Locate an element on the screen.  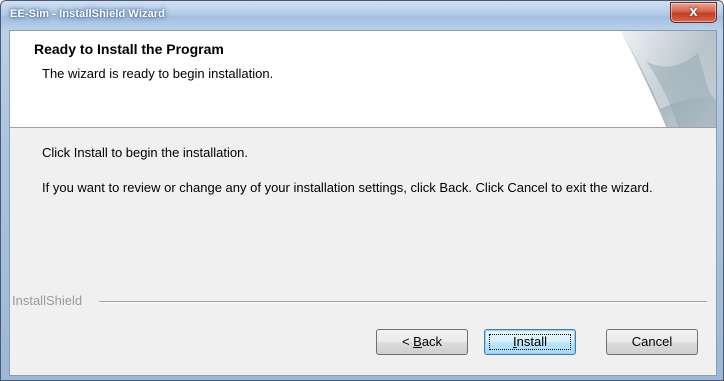
close-icon: x is located at coordinates (693, 11).